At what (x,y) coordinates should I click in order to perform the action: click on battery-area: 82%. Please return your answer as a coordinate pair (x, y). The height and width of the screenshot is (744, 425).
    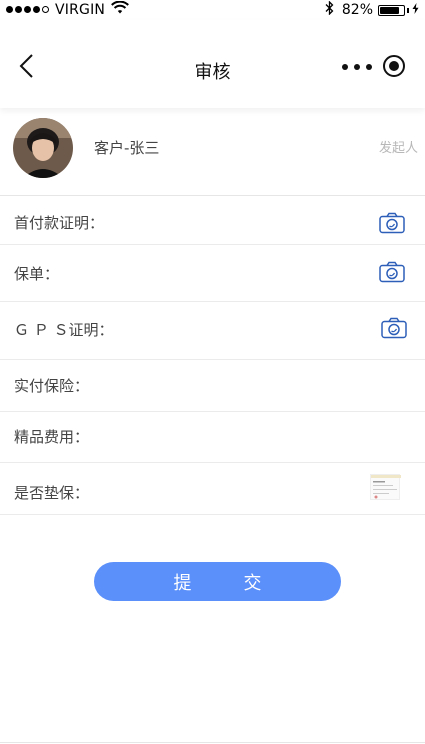
    Looking at the image, I should click on (372, 9).